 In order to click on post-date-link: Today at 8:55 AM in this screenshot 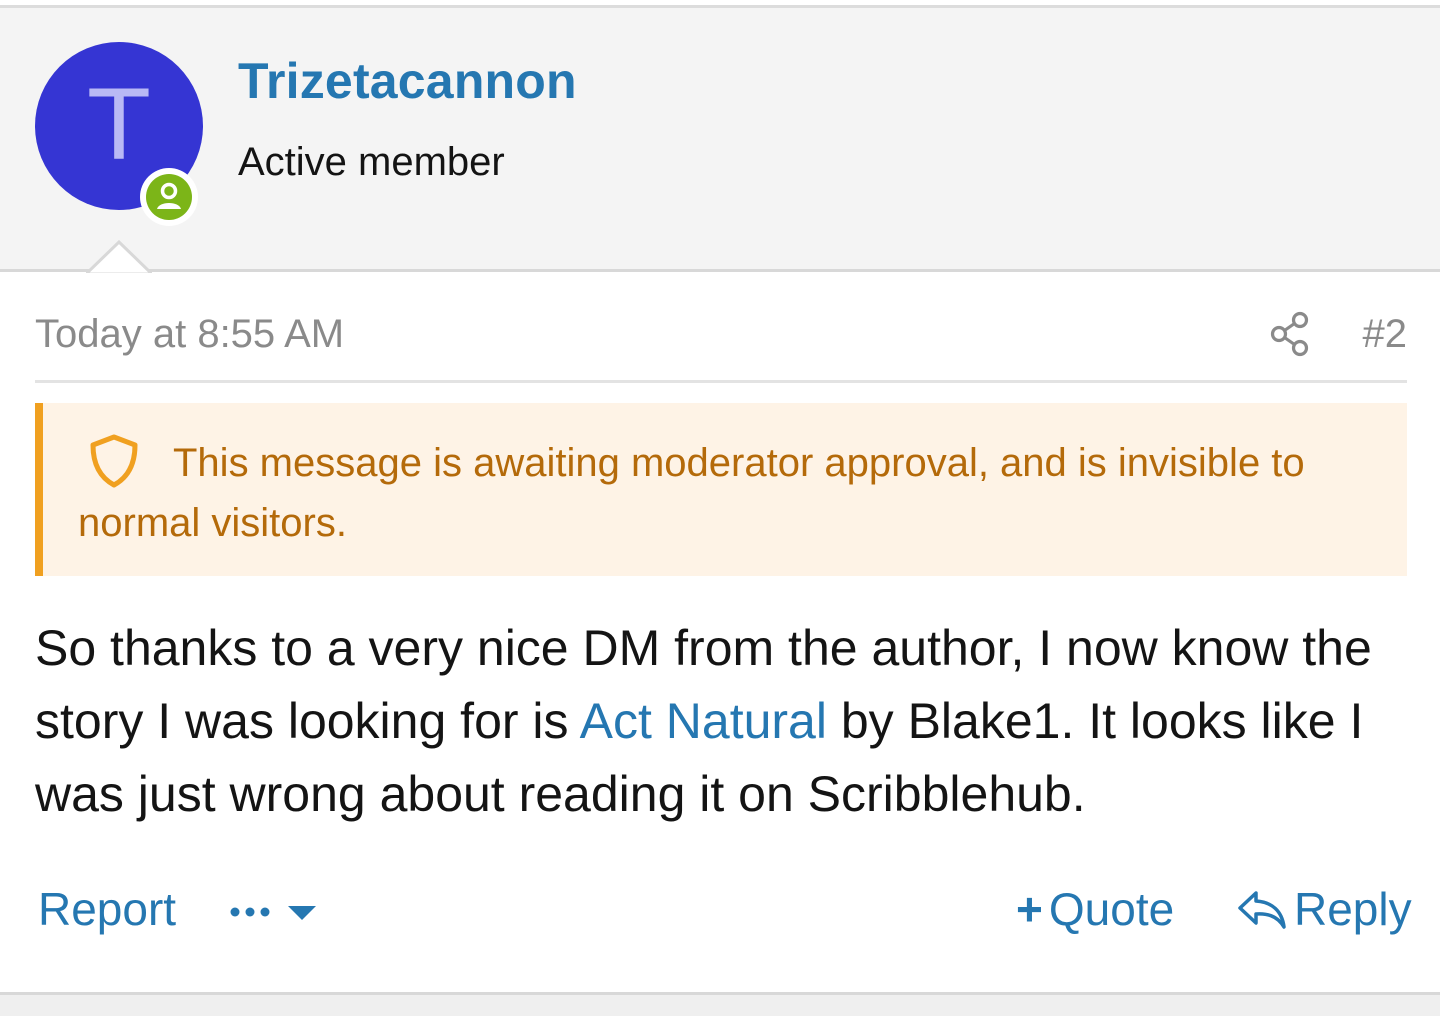, I will do `click(189, 334)`.